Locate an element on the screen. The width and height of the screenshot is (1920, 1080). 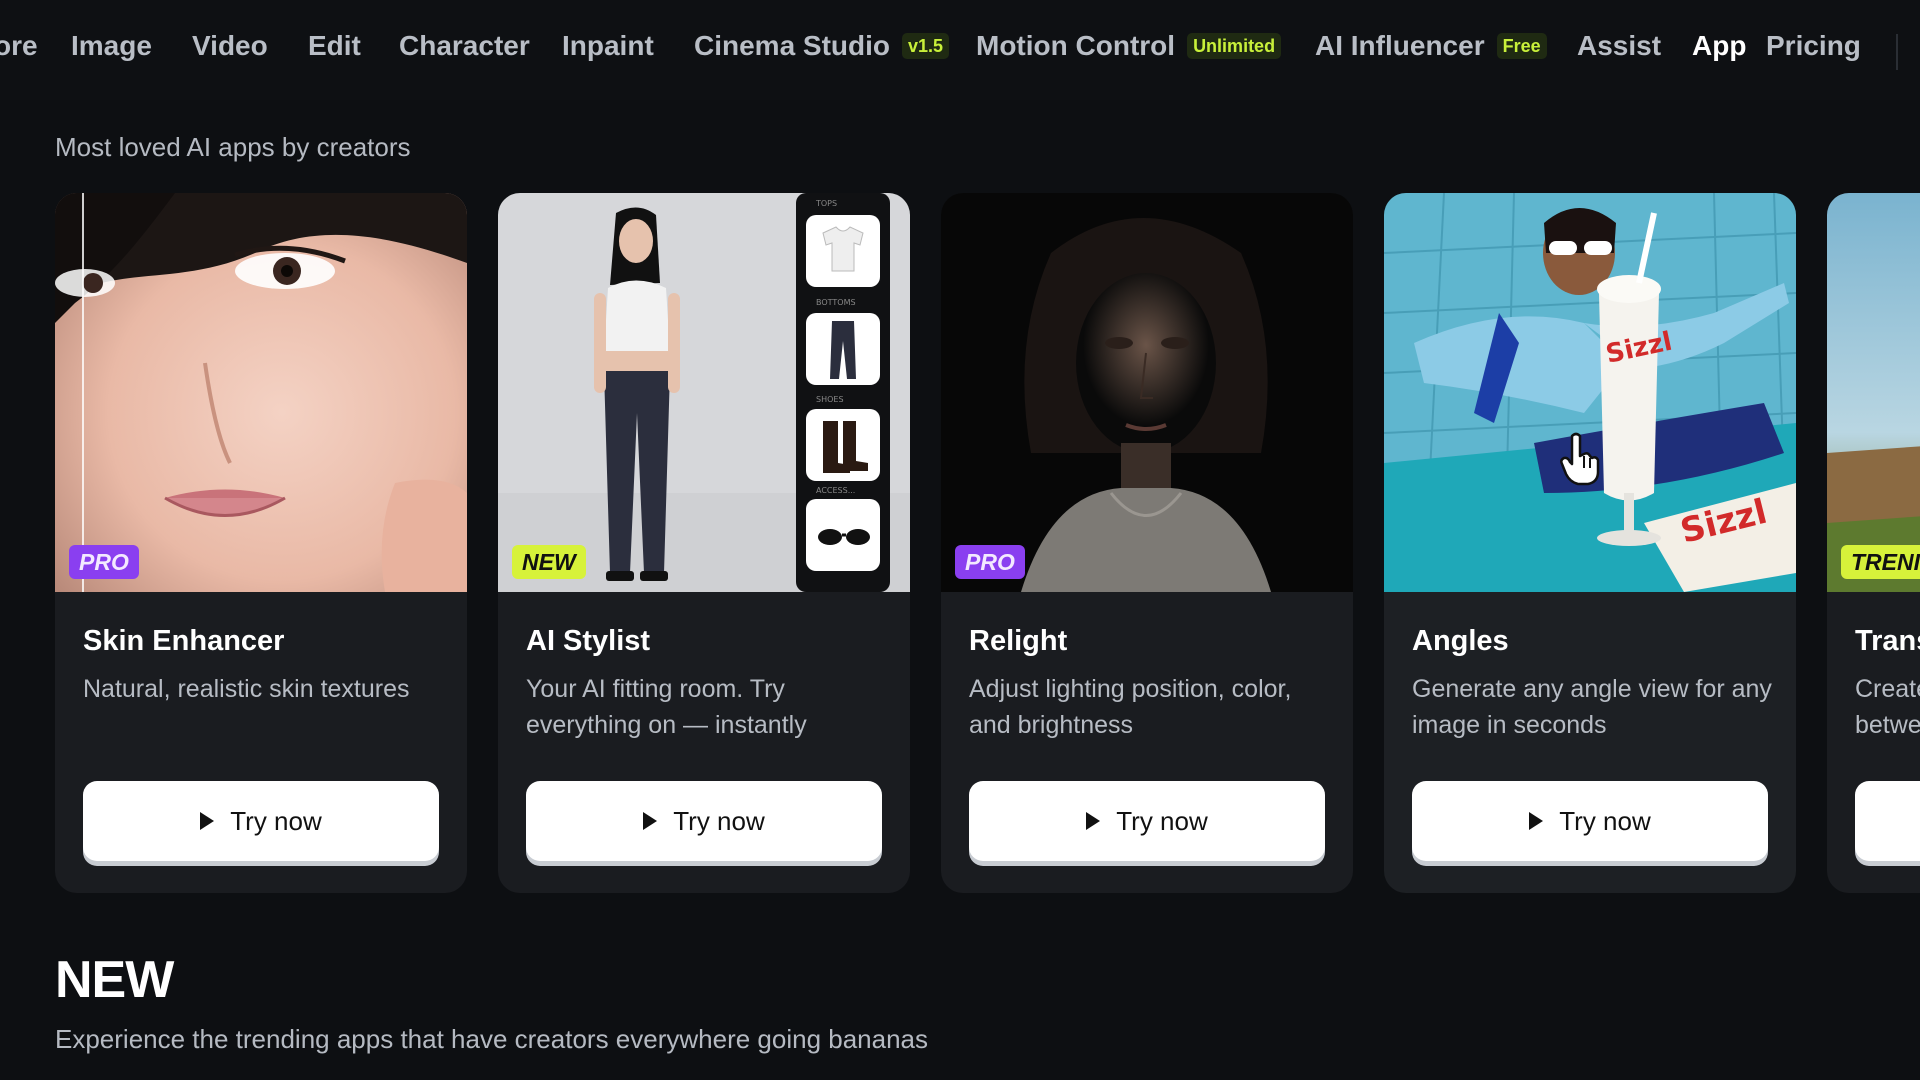
nav-item-cinema-studio: Cinema Studio v1.5 is located at coordinates (822, 46).